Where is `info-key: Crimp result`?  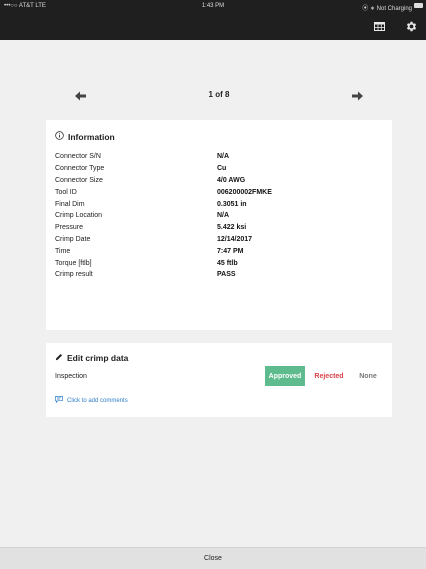
info-key: Crimp result is located at coordinates (74, 275).